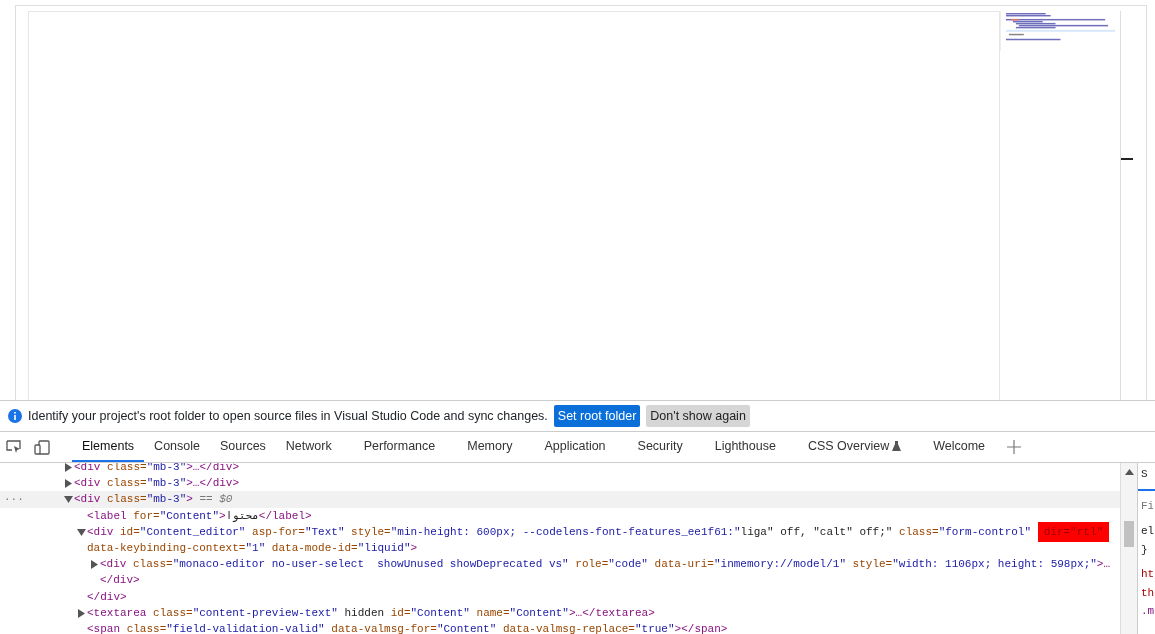 Image resolution: width=1155 pixels, height=634 pixels. What do you see at coordinates (698, 416) in the screenshot?
I see `infobar-button: Don't show again` at bounding box center [698, 416].